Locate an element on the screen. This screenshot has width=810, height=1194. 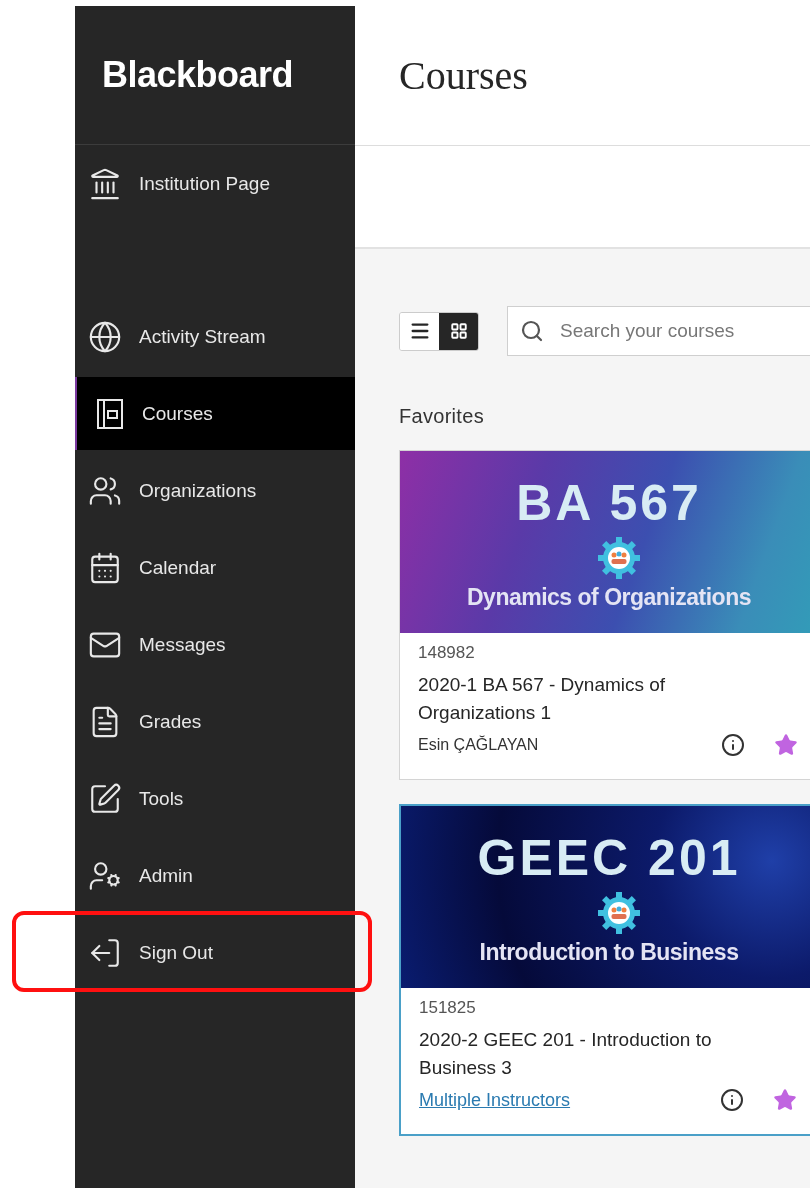
calendar-icon is located at coordinates (105, 567).